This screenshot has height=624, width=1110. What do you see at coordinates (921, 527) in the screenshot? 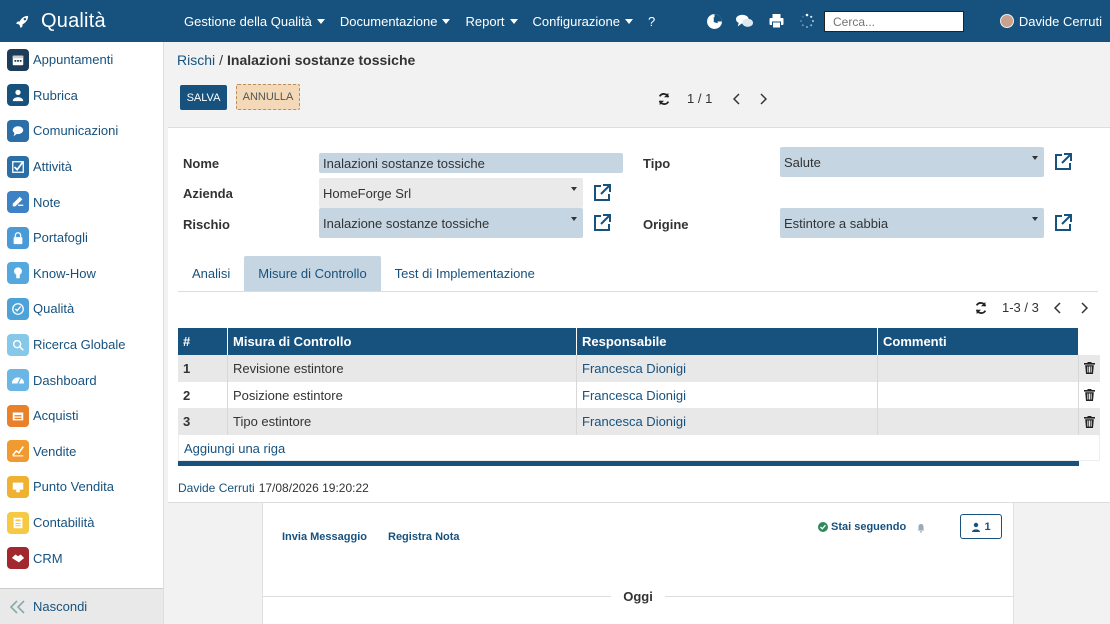
I see `bell-icon` at bounding box center [921, 527].